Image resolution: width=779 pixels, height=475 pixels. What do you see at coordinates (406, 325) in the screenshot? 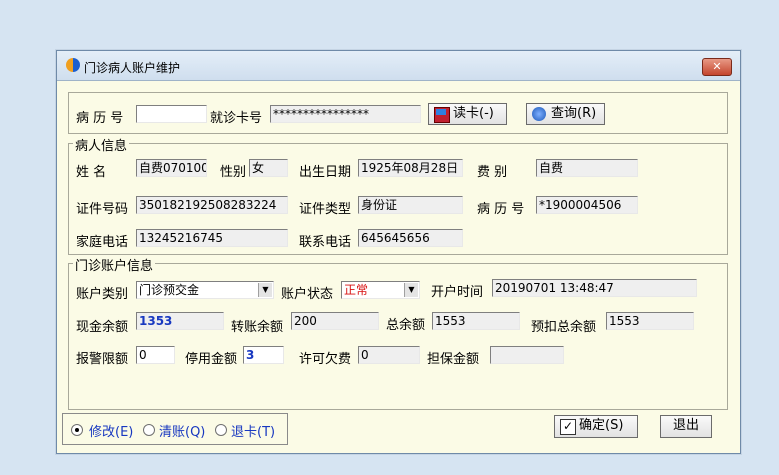
I see `total-balance-label: 总余额` at bounding box center [406, 325].